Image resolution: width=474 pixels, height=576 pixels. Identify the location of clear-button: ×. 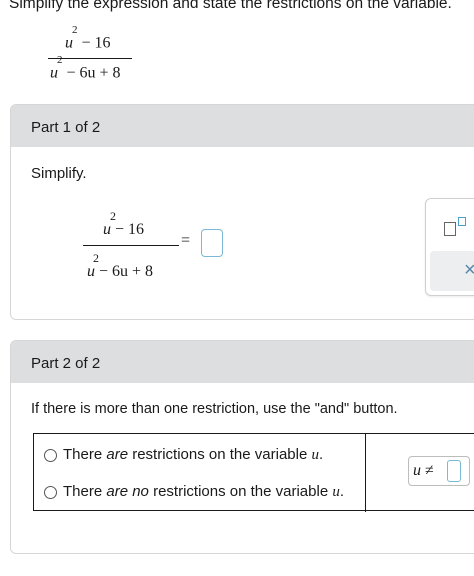
(452, 271).